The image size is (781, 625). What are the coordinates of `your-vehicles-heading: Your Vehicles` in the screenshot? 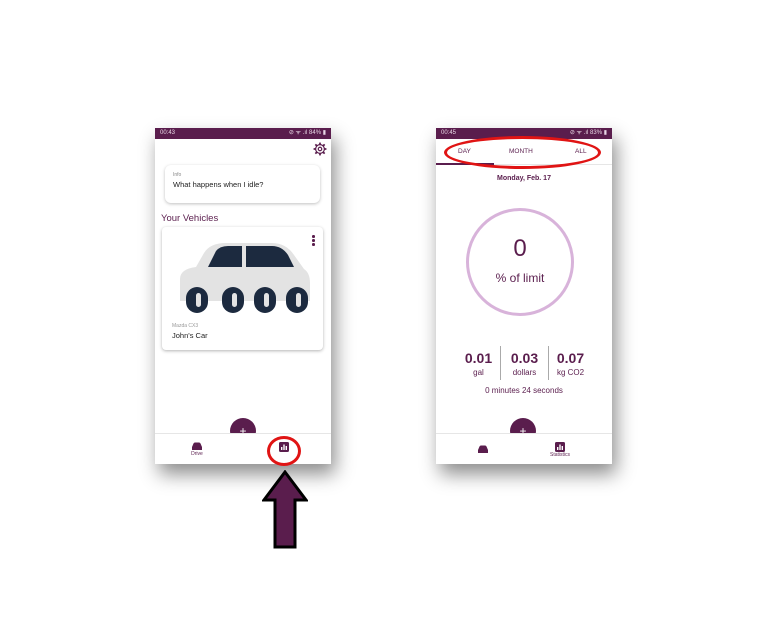 It's located at (190, 218).